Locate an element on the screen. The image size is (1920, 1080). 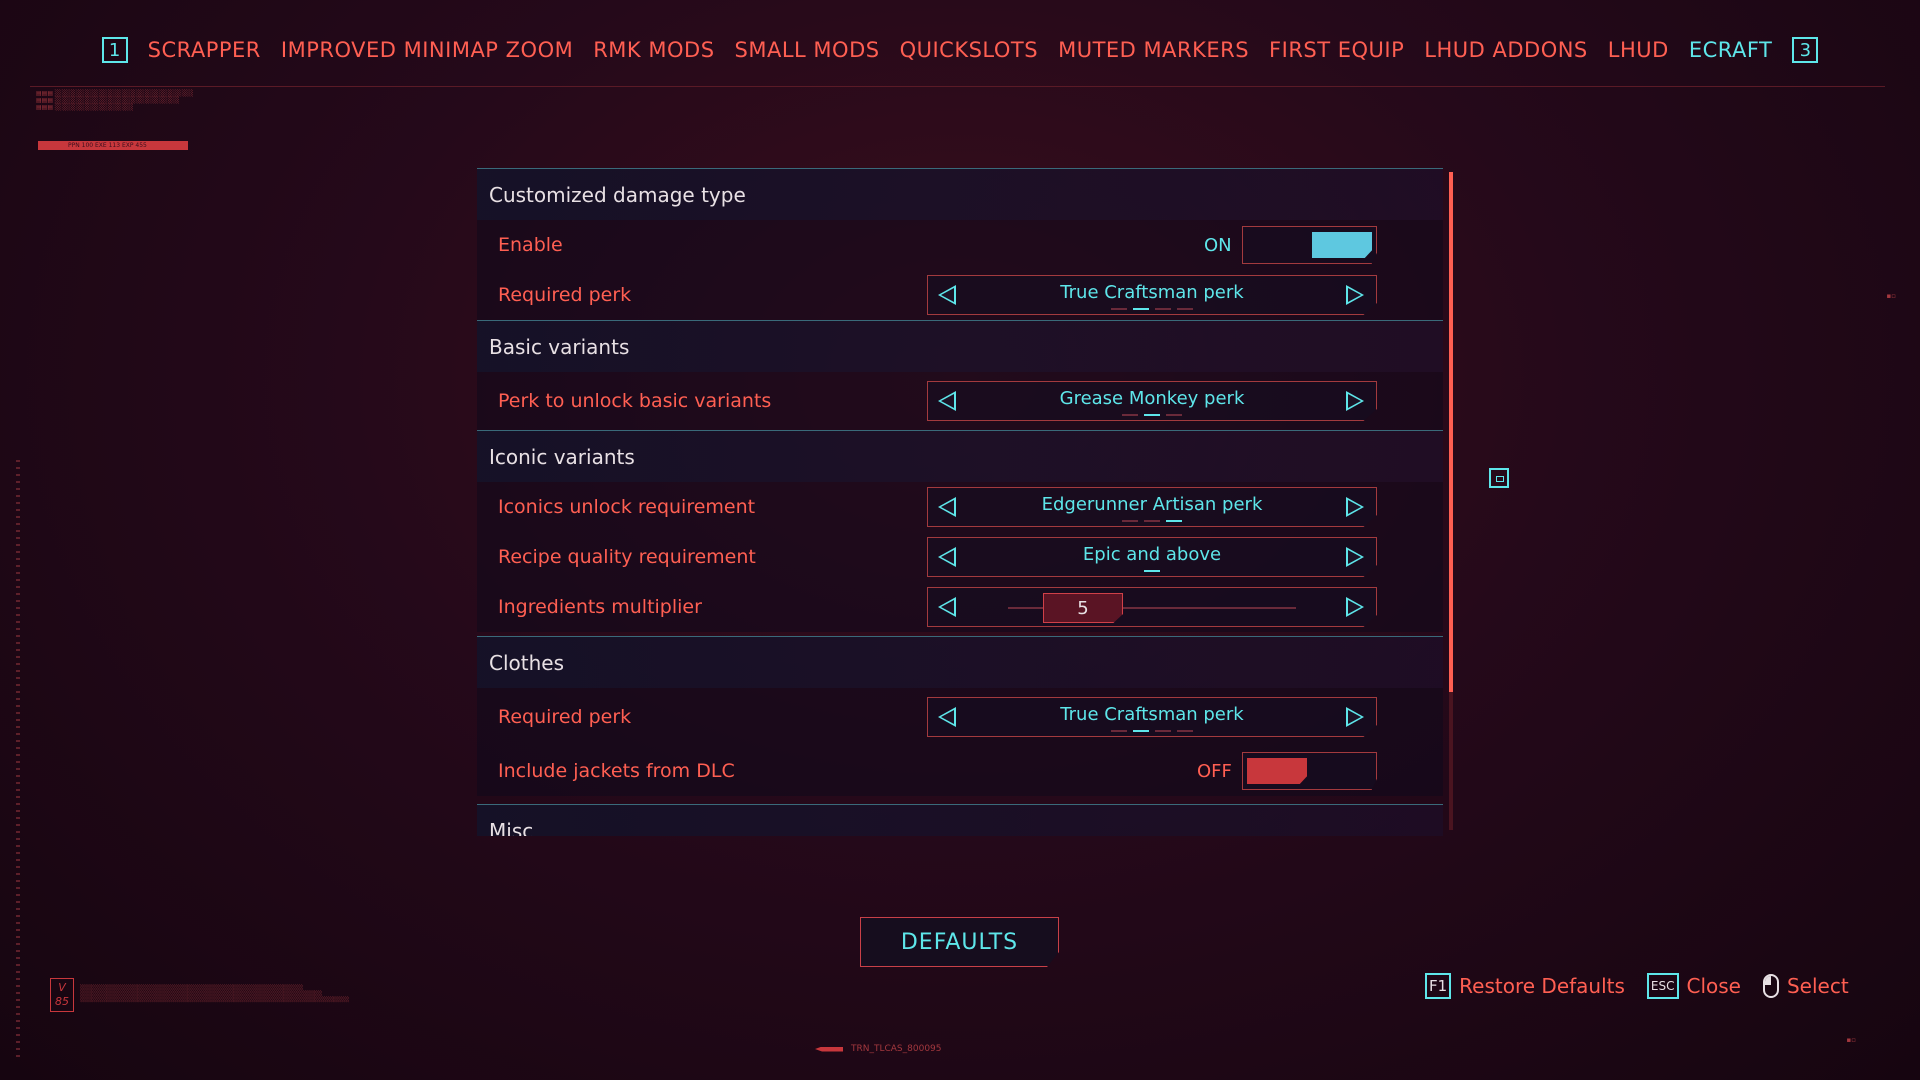
section-header-damage: Customized damage type is located at coordinates (960, 194).